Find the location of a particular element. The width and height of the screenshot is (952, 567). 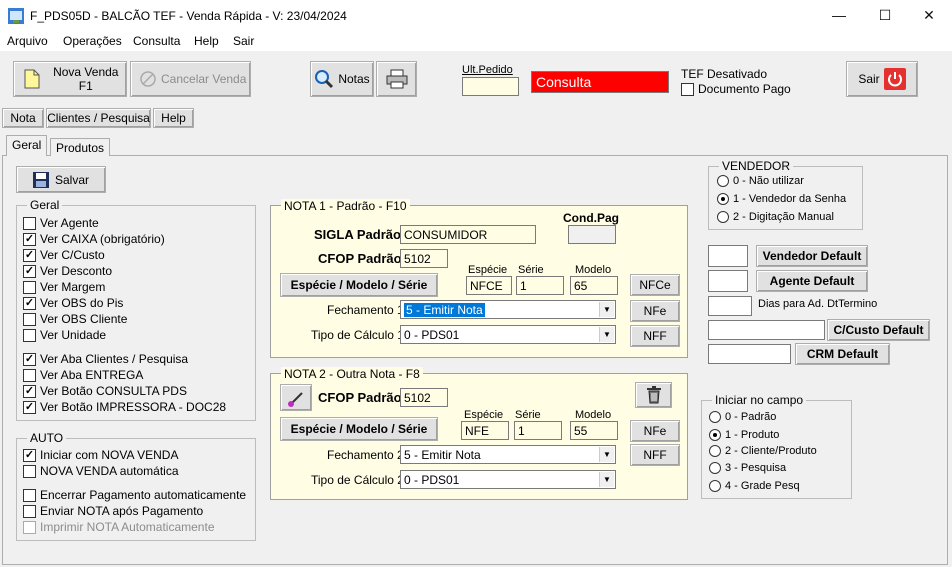

ccusto-default-button: C/Custo Default is located at coordinates (878, 330).